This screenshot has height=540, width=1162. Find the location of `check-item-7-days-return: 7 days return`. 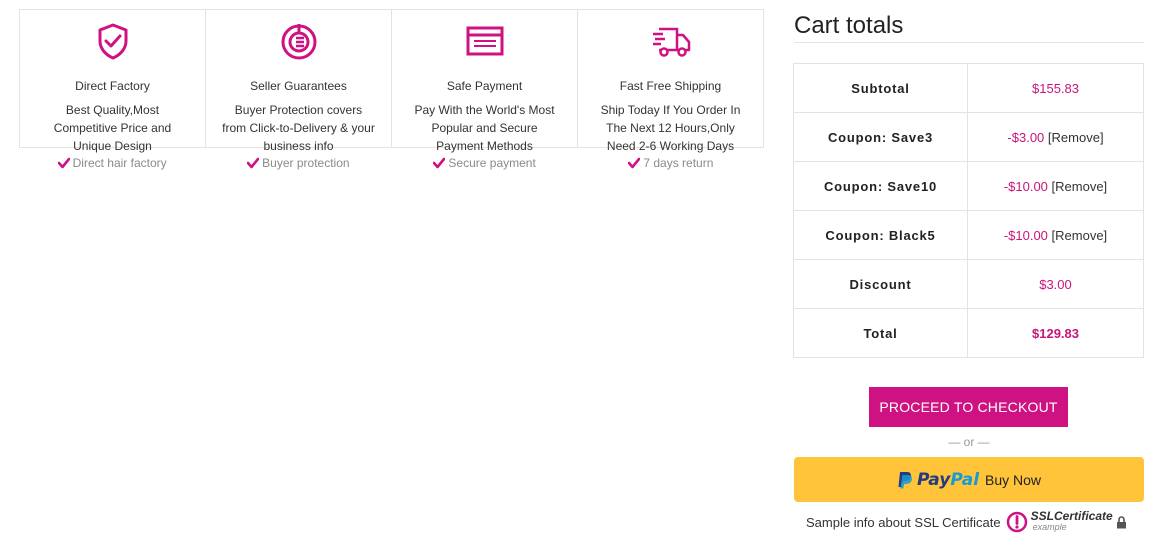

check-item-7-days-return: 7 days return is located at coordinates (671, 163).